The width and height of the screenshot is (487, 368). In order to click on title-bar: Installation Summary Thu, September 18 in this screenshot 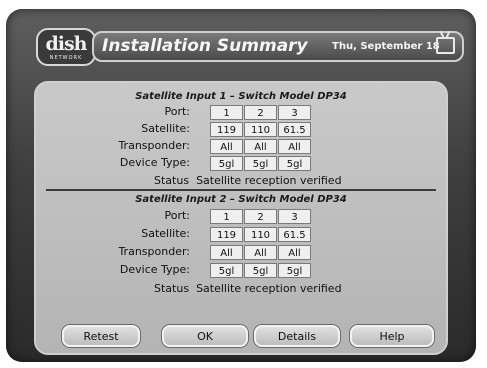, I will do `click(278, 46)`.